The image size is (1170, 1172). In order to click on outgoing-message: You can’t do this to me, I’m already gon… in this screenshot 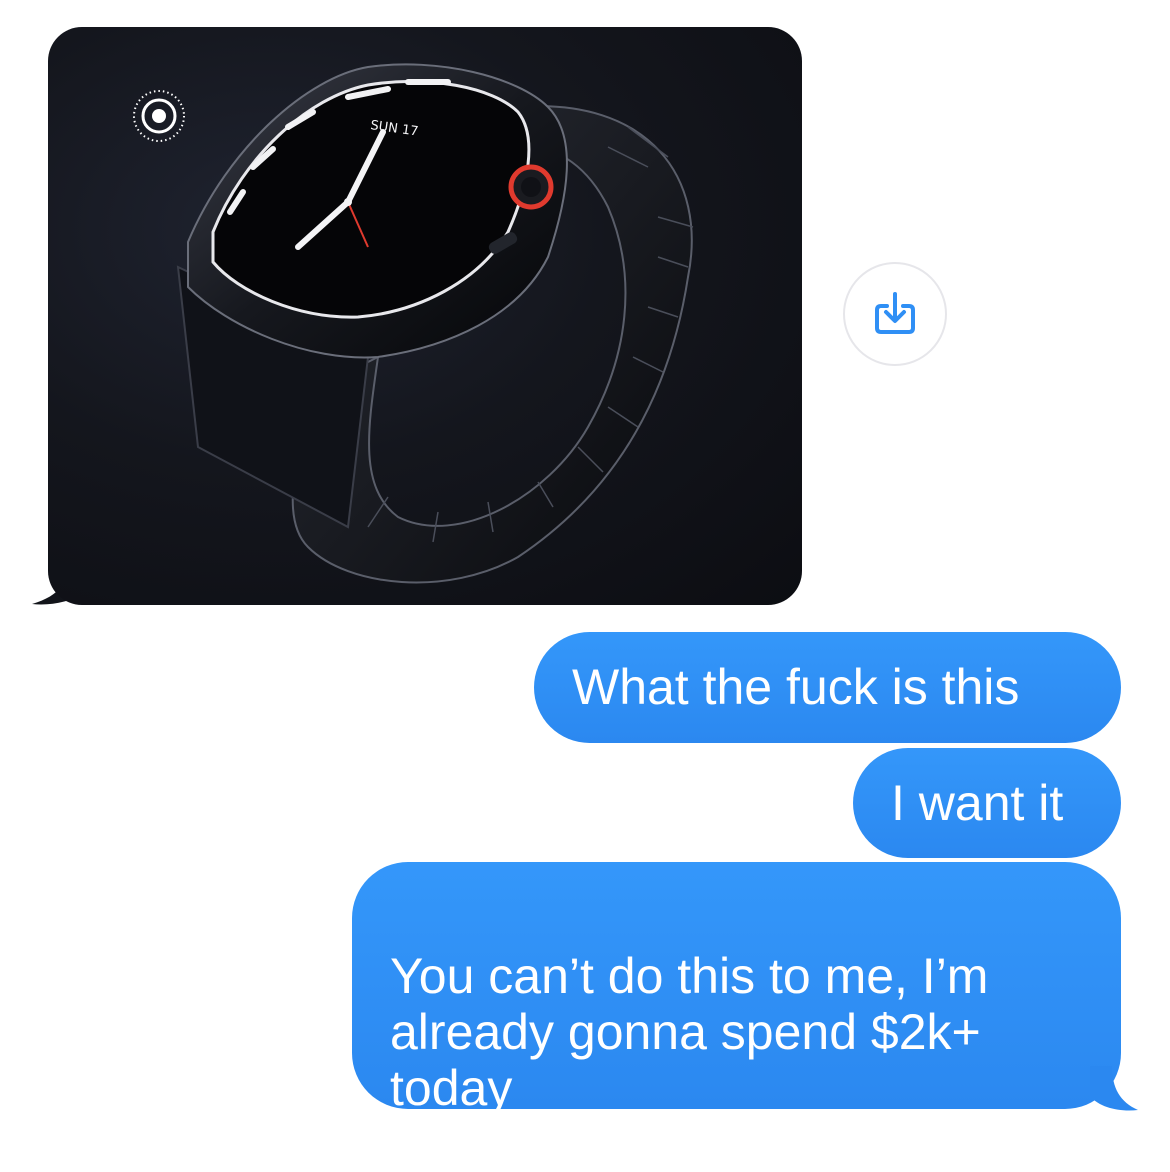, I will do `click(736, 989)`.